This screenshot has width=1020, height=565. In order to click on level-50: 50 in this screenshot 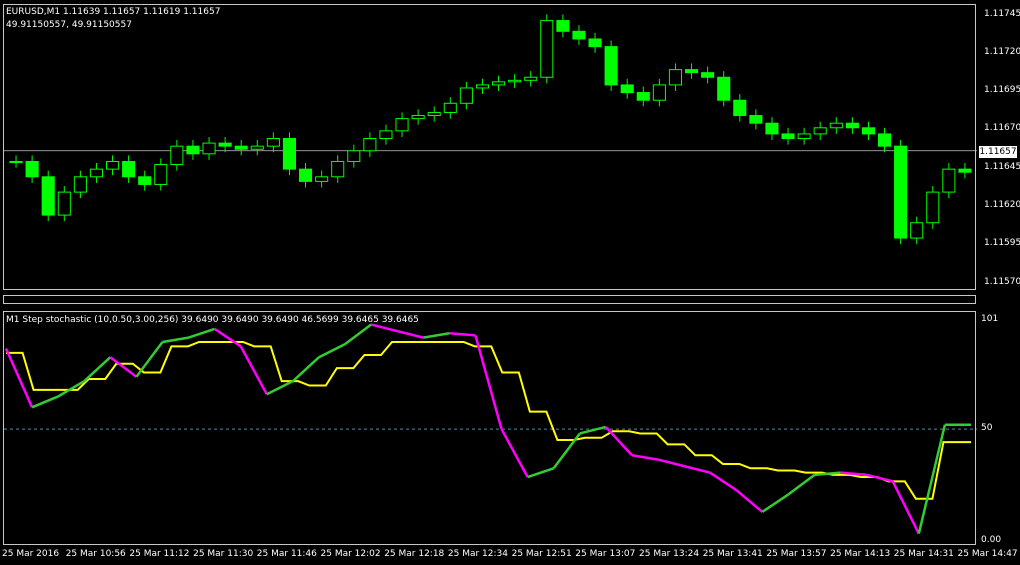, I will do `click(987, 428)`.